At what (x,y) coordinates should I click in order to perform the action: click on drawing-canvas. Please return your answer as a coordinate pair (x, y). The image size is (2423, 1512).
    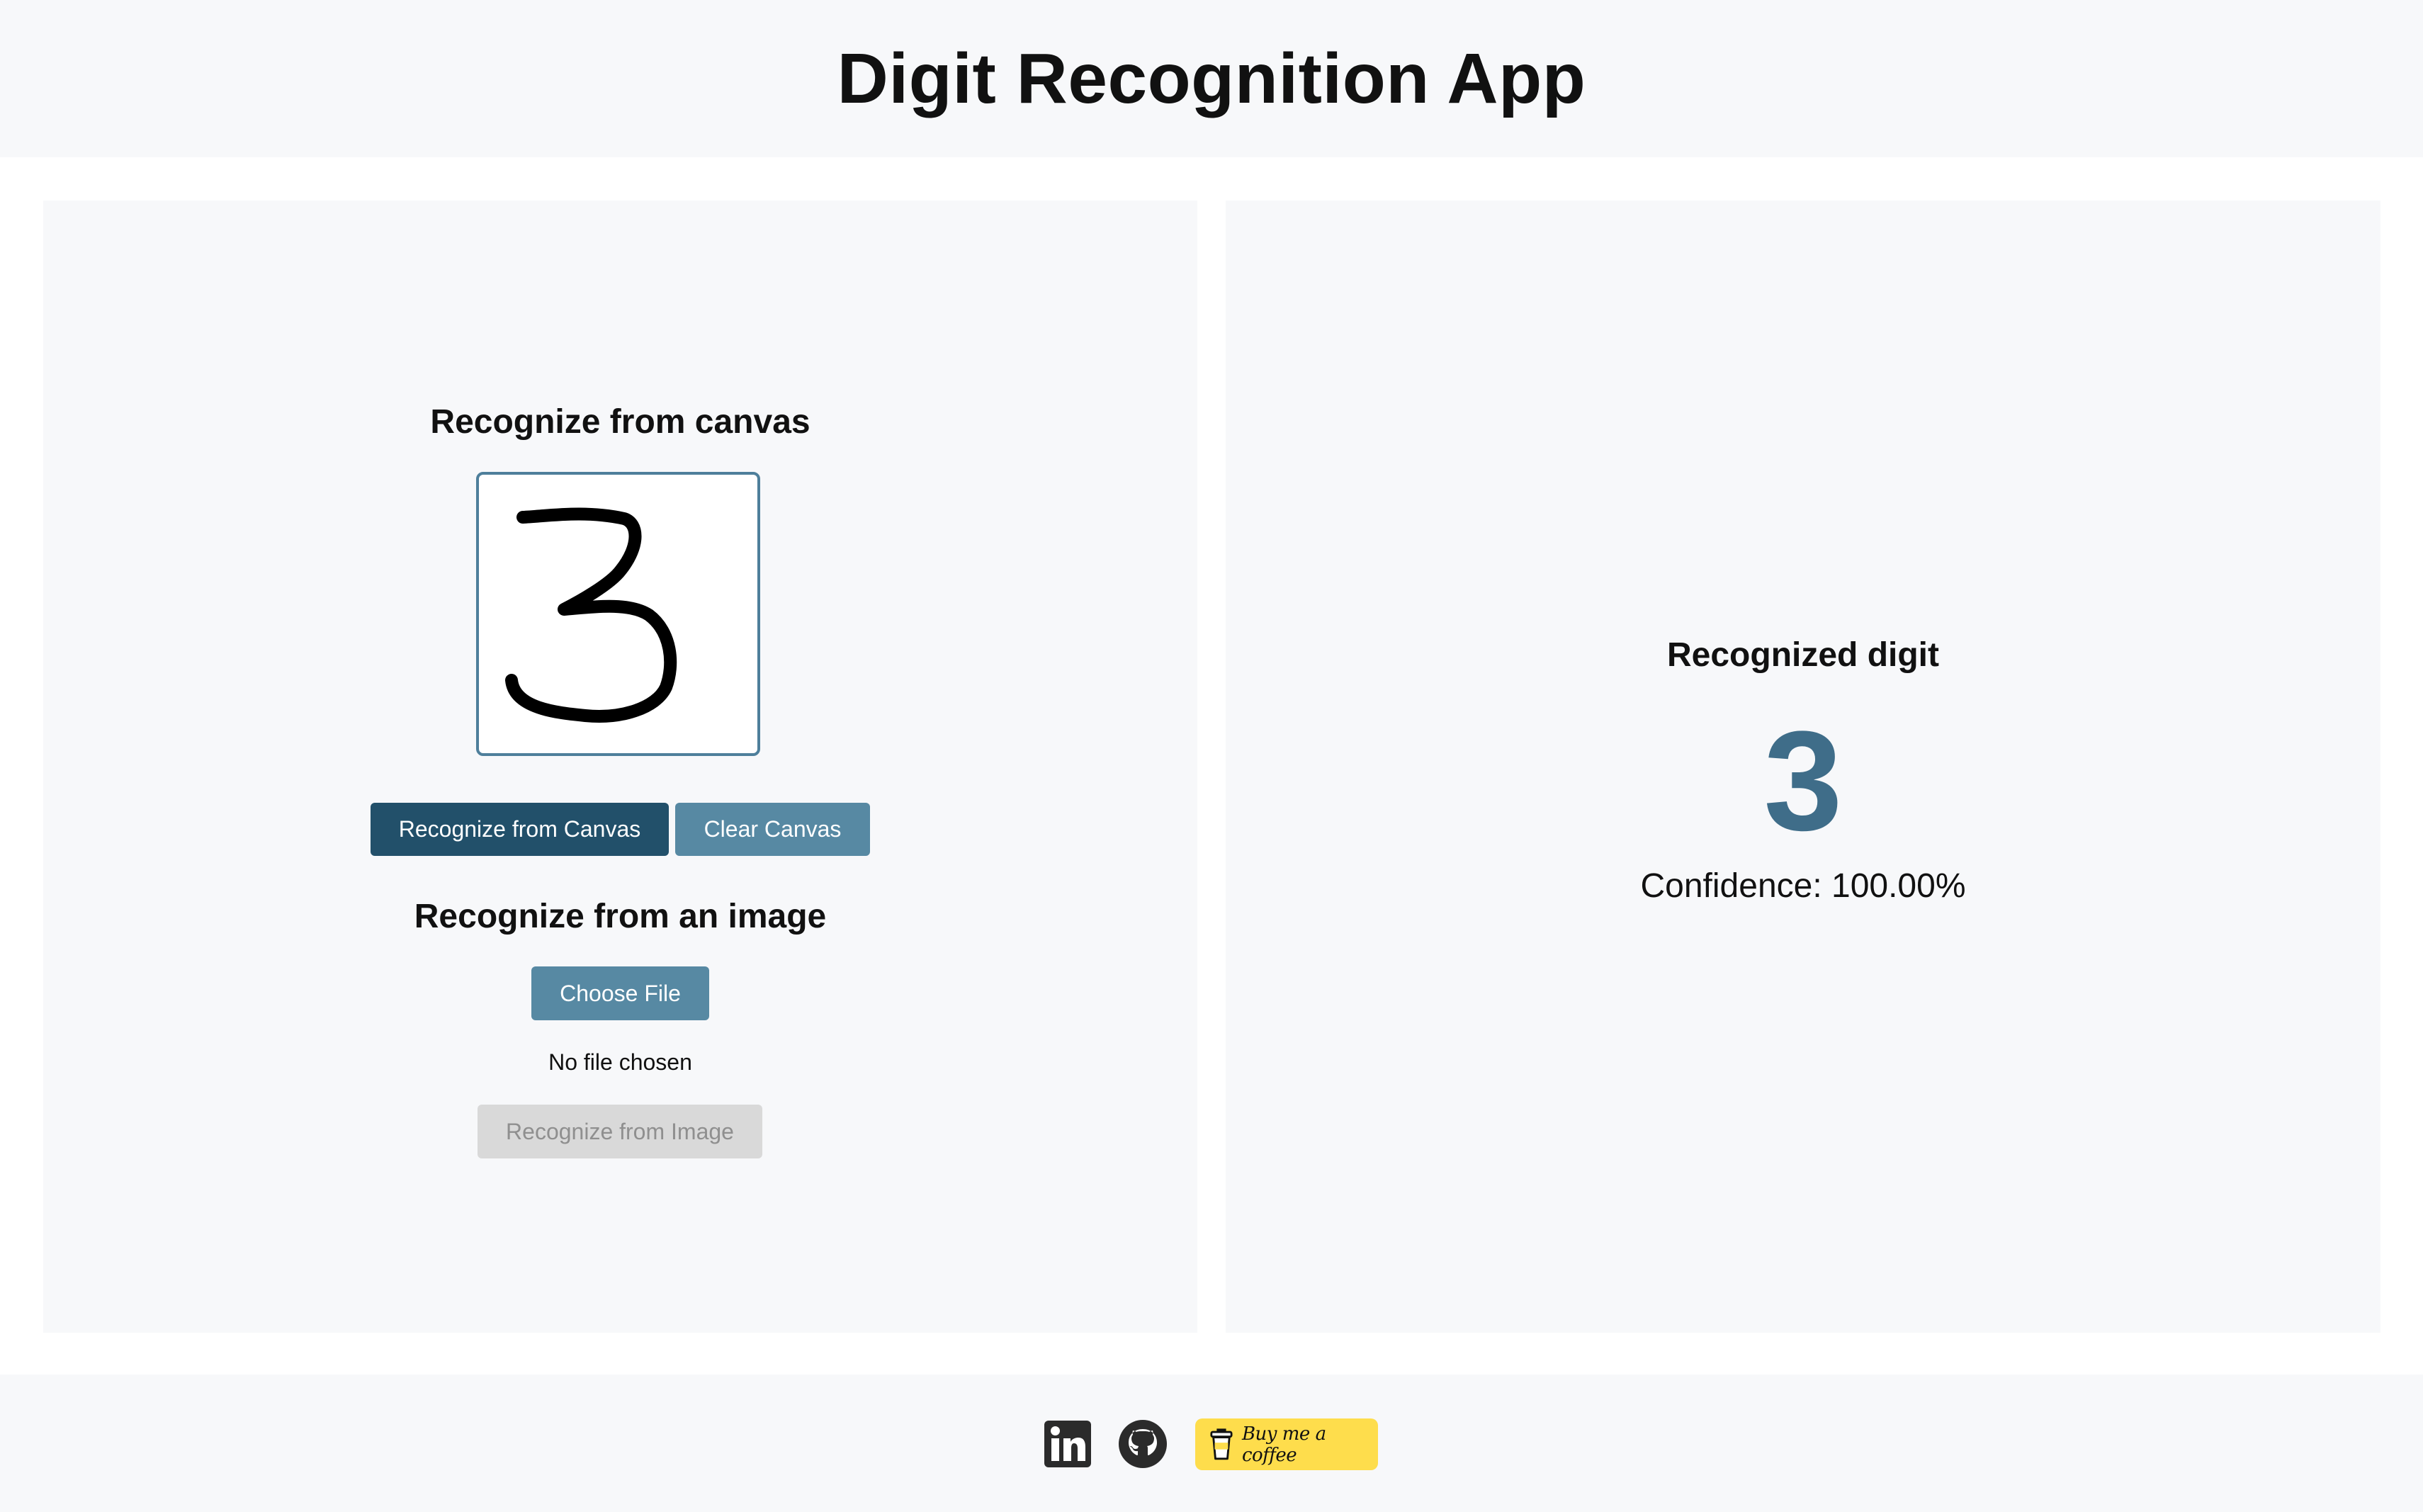
    Looking at the image, I should click on (618, 614).